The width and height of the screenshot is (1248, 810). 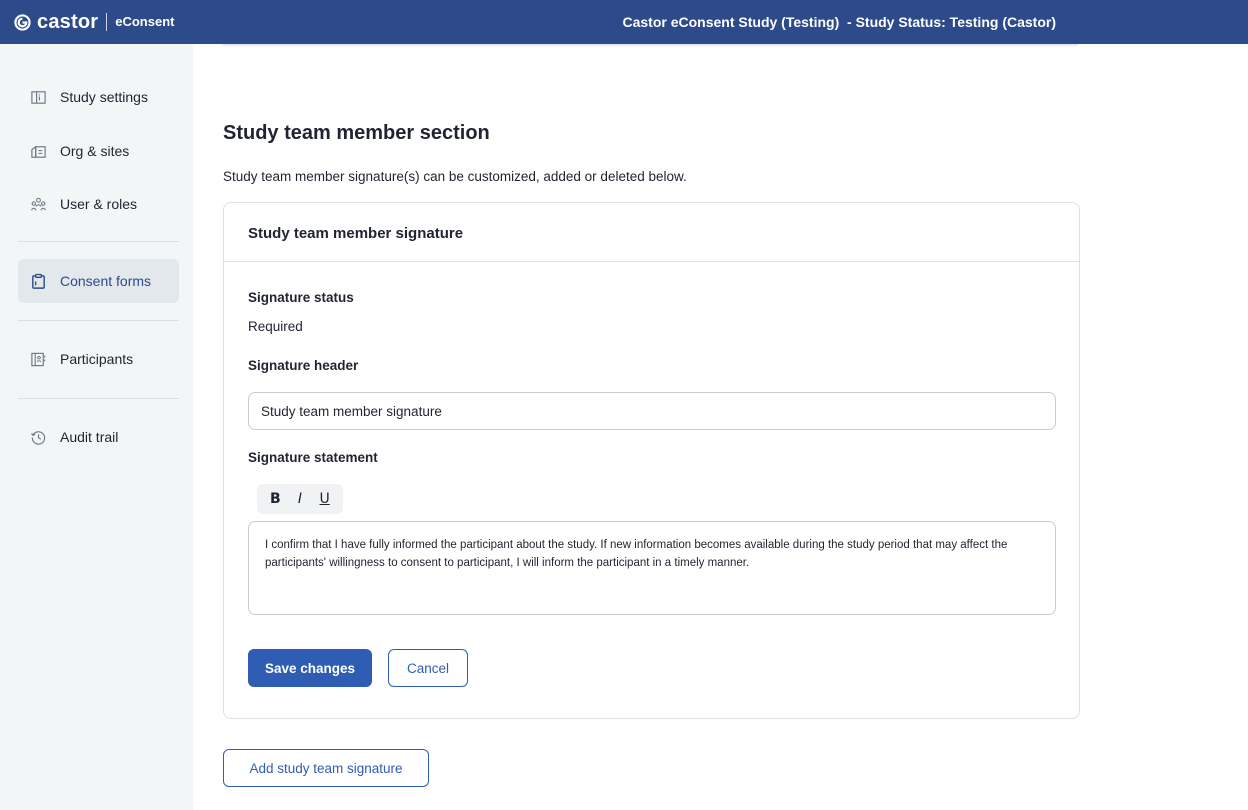 I want to click on castor-logo-icon, so click(x=22, y=22).